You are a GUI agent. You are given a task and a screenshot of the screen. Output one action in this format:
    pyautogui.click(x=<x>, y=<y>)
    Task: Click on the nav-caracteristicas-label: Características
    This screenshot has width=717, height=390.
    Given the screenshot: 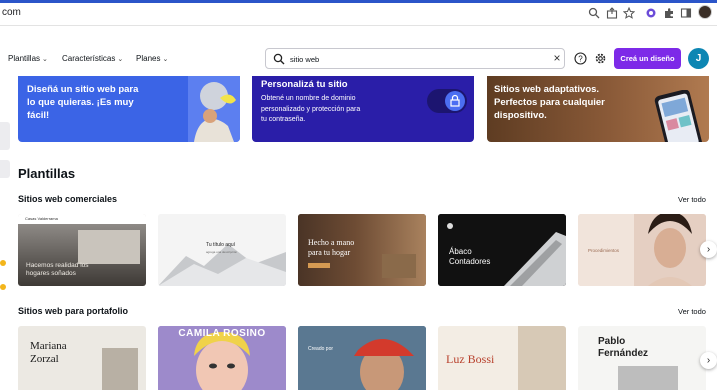 What is the action you would take?
    pyautogui.click(x=89, y=58)
    